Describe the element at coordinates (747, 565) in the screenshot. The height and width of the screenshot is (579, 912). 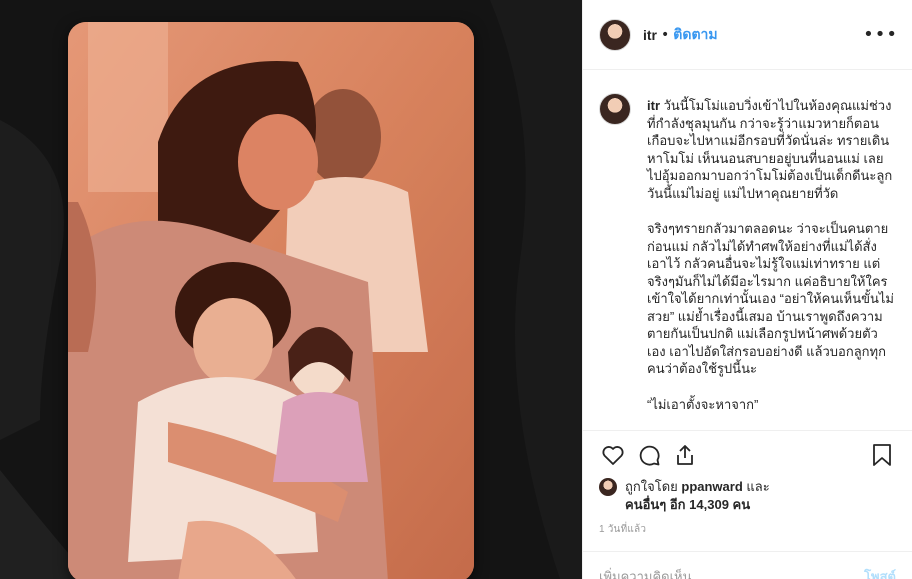
I see `comment-bar: เพิ่มความคิดเห็น... โพสต์` at that location.